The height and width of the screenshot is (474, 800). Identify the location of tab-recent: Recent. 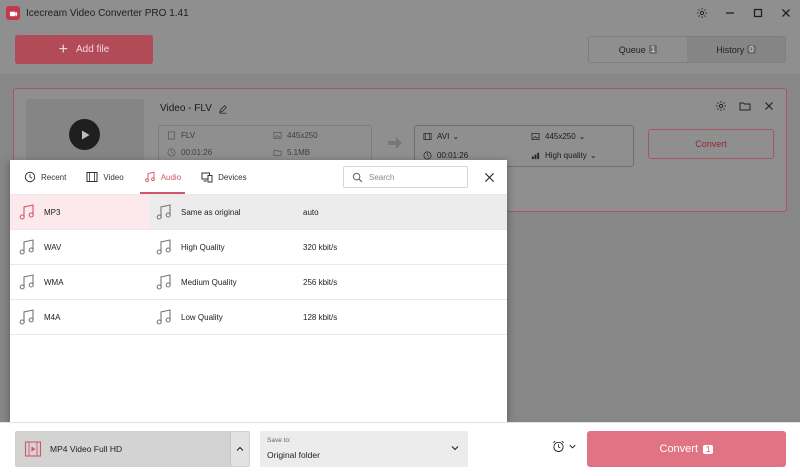
(45, 177).